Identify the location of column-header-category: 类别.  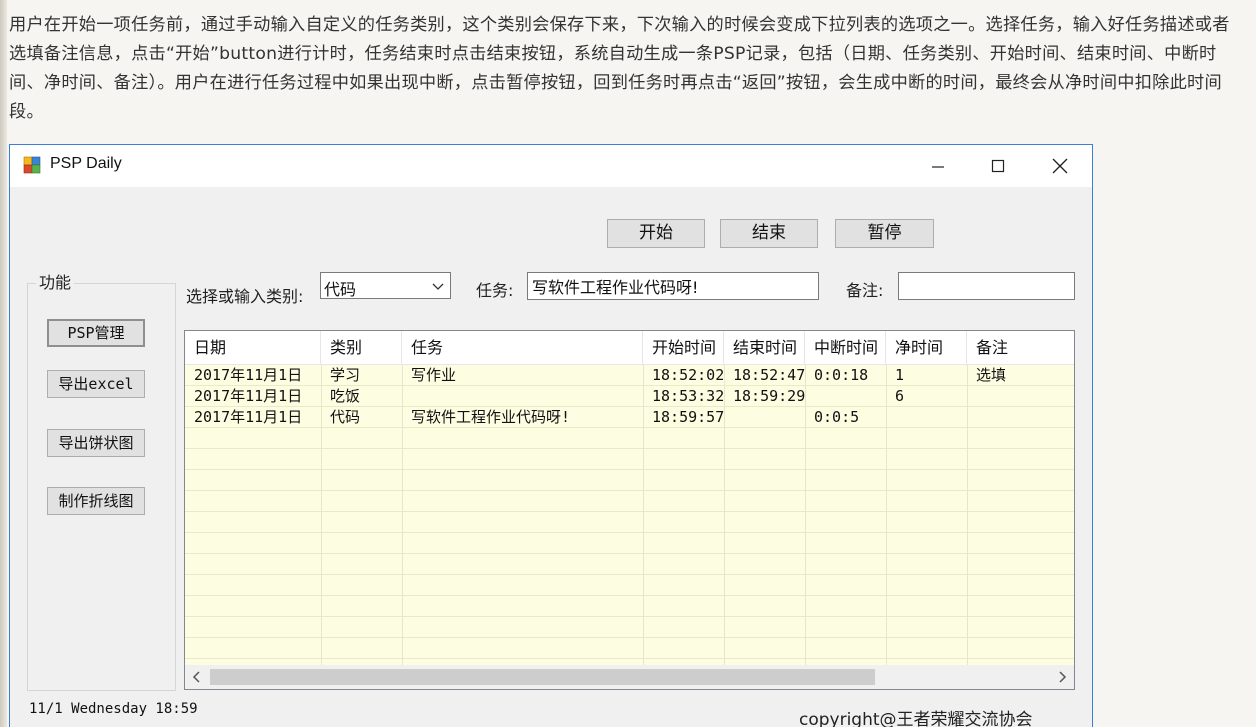
(361, 348).